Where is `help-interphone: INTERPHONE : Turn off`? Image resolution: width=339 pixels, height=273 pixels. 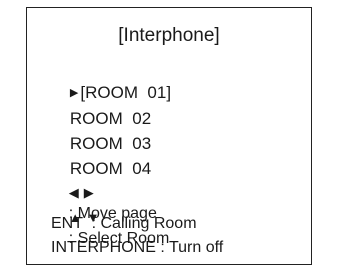
help-interphone: INTERPHONE : Turn off is located at coordinates (137, 247).